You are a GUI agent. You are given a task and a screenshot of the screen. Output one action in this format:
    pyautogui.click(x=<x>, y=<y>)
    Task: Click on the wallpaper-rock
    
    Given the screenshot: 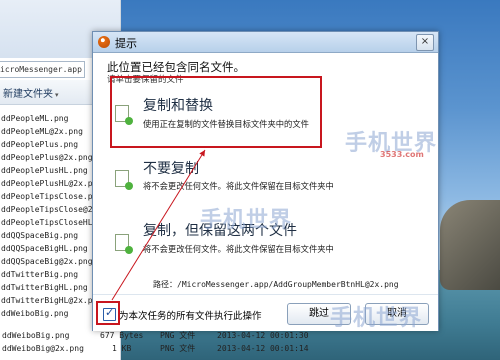 What is the action you would take?
    pyautogui.click(x=470, y=245)
    